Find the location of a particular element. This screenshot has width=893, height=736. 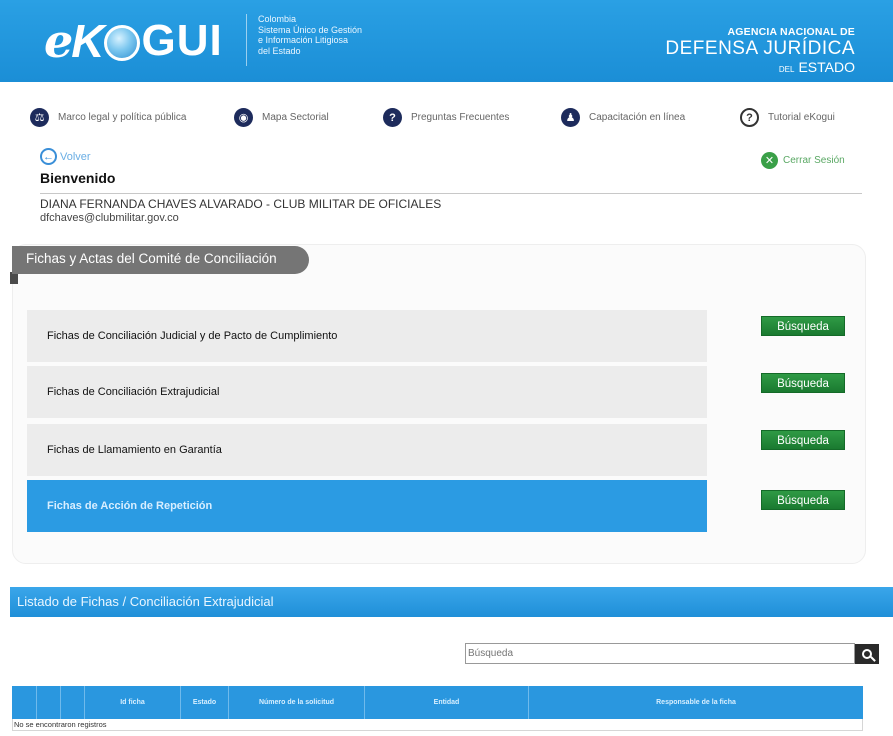

logout-link: ✕ Cerrar Sesión is located at coordinates (803, 160).